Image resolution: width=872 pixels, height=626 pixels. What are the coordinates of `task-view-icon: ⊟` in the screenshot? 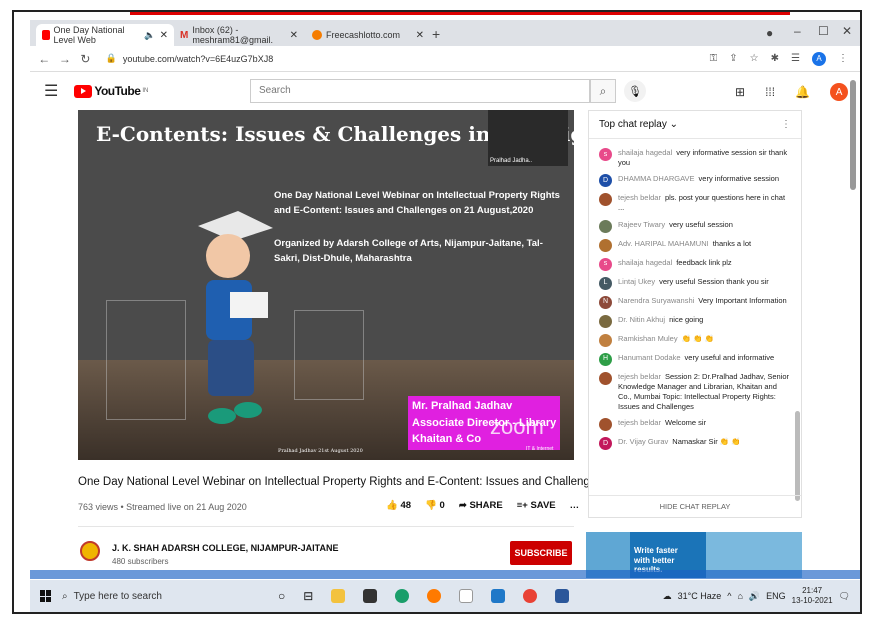 It's located at (308, 596).